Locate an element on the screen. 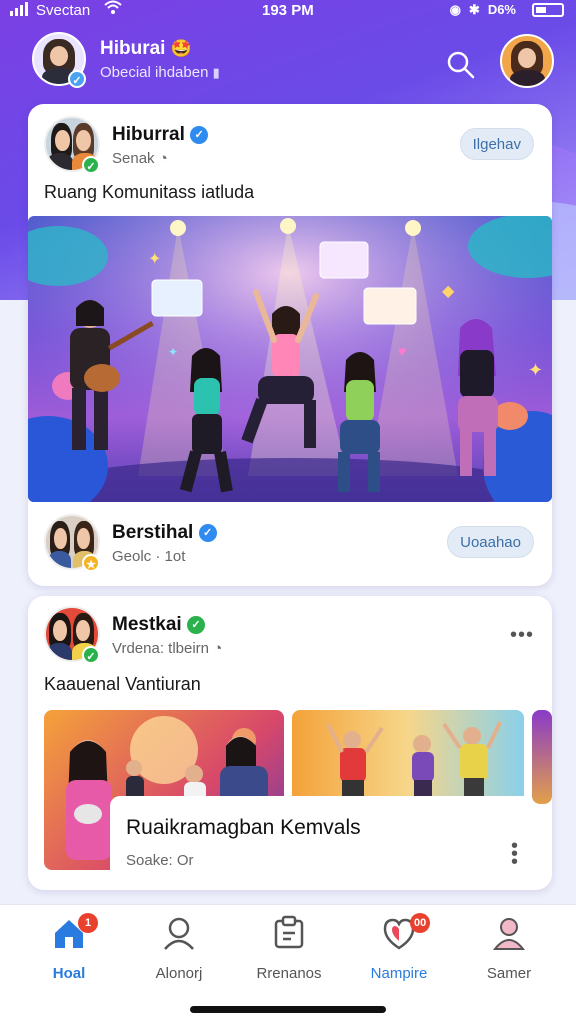  nav-label: Samer is located at coordinates (509, 973).